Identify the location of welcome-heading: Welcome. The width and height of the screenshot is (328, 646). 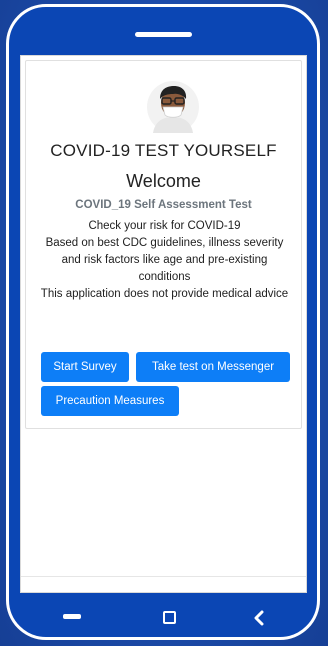
(163, 181).